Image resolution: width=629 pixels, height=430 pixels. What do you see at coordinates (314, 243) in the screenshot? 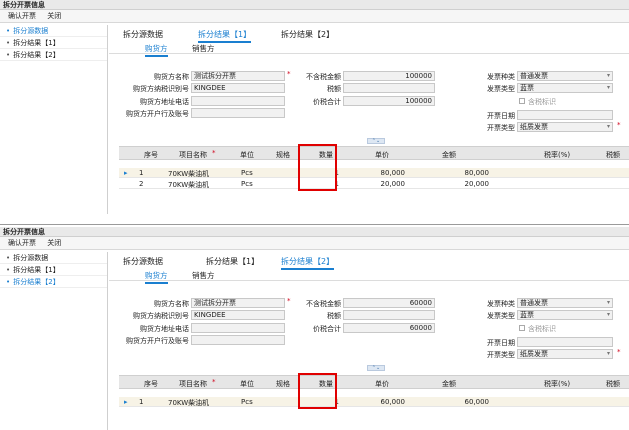
I see `menu-bar: 确认开票 关闭` at bounding box center [314, 243].